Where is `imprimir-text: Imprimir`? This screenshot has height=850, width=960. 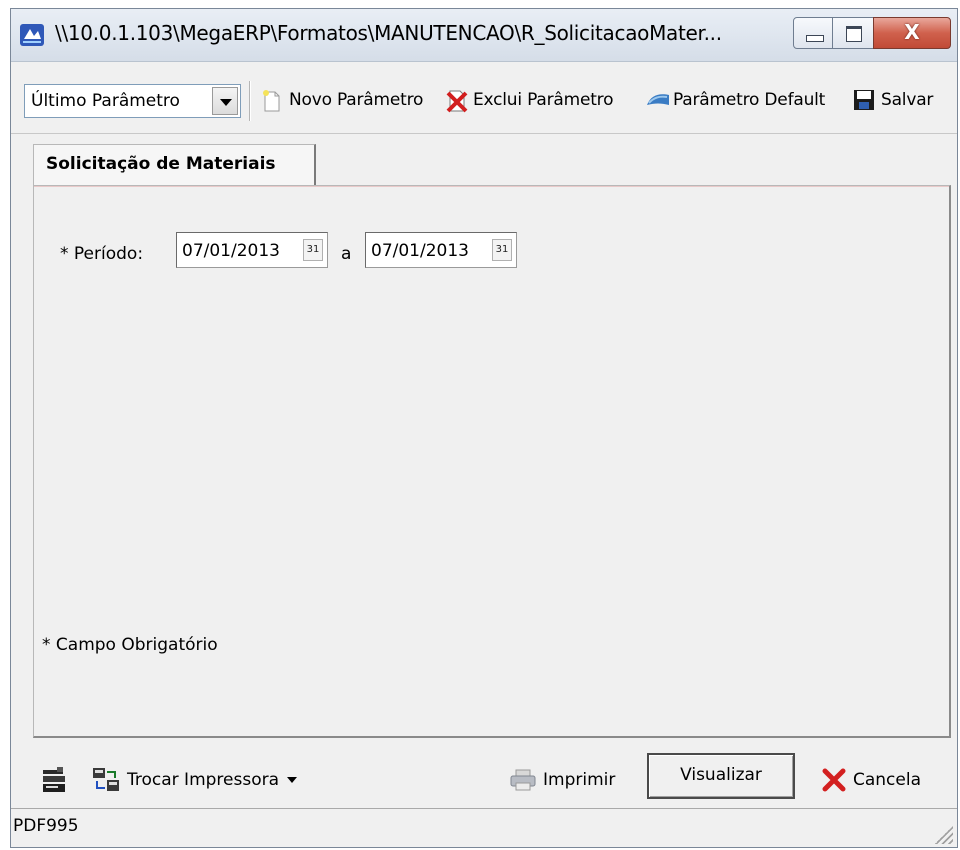 imprimir-text: Imprimir is located at coordinates (579, 780).